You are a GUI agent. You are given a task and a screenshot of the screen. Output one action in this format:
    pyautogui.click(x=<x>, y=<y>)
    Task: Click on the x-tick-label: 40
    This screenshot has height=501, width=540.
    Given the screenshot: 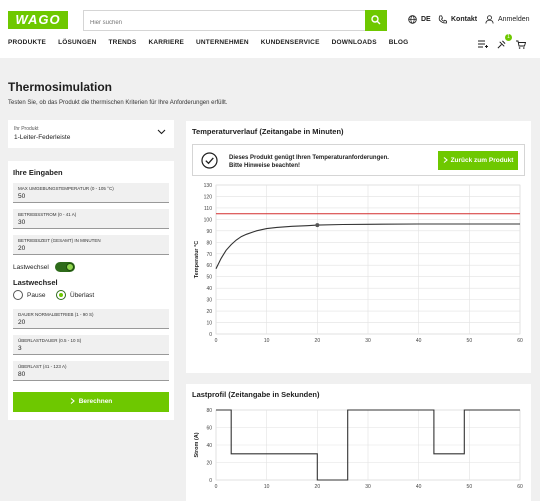 What is the action you would take?
    pyautogui.click(x=419, y=487)
    